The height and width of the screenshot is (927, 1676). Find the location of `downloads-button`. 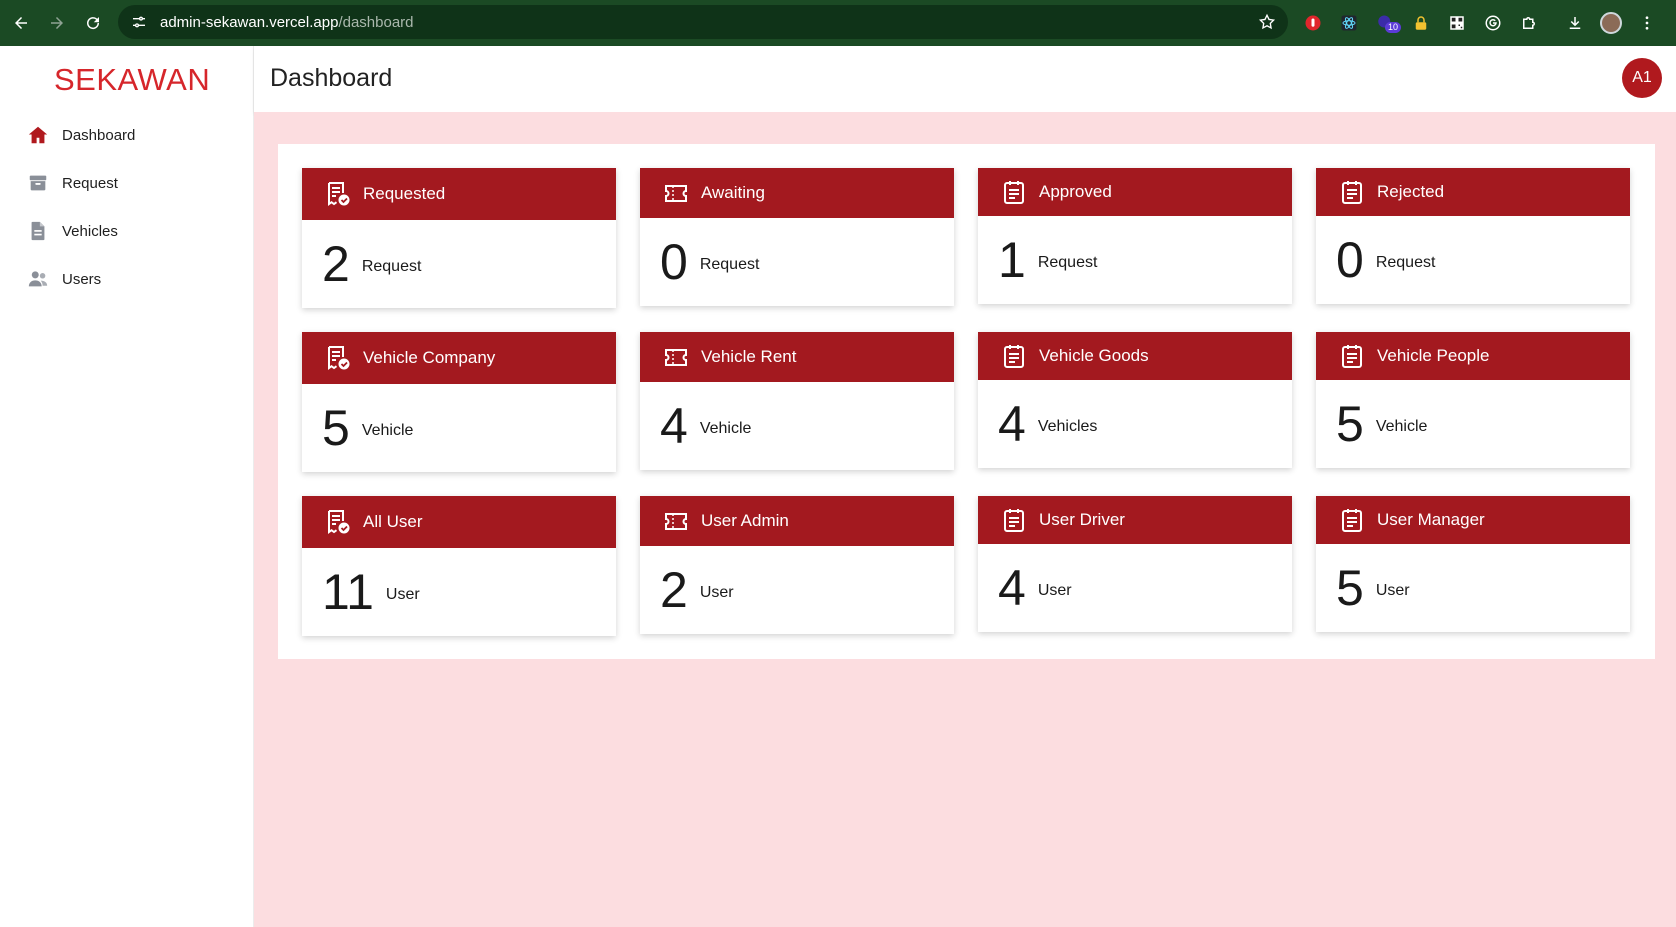

downloads-button is located at coordinates (1575, 23).